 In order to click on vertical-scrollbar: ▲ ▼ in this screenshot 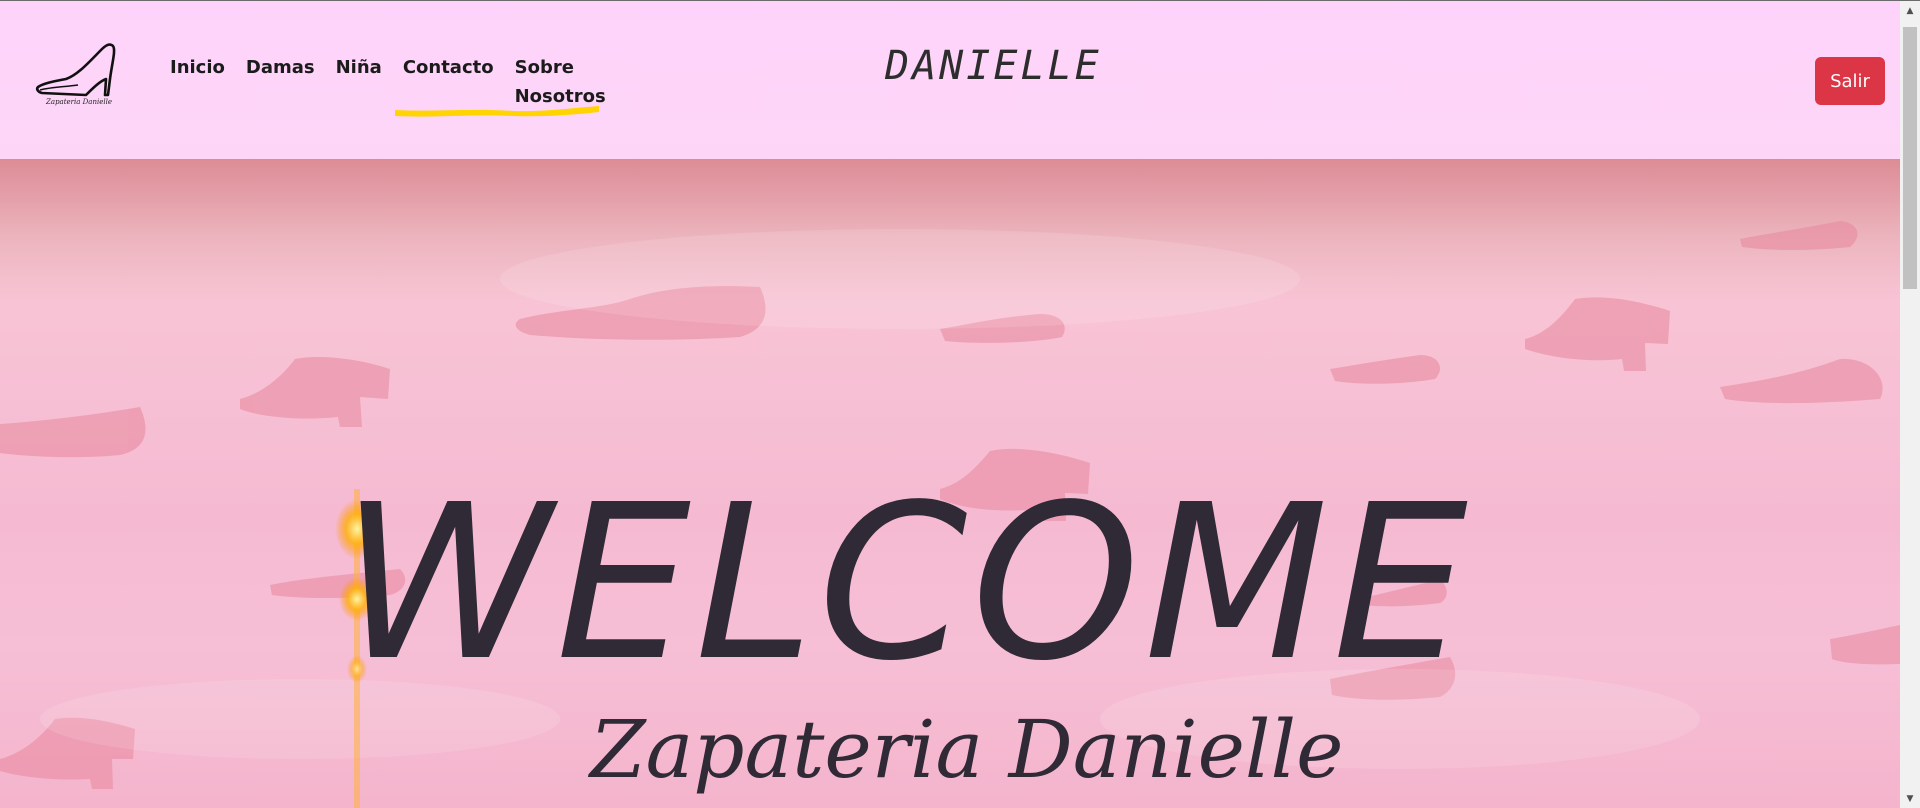, I will do `click(1910, 404)`.